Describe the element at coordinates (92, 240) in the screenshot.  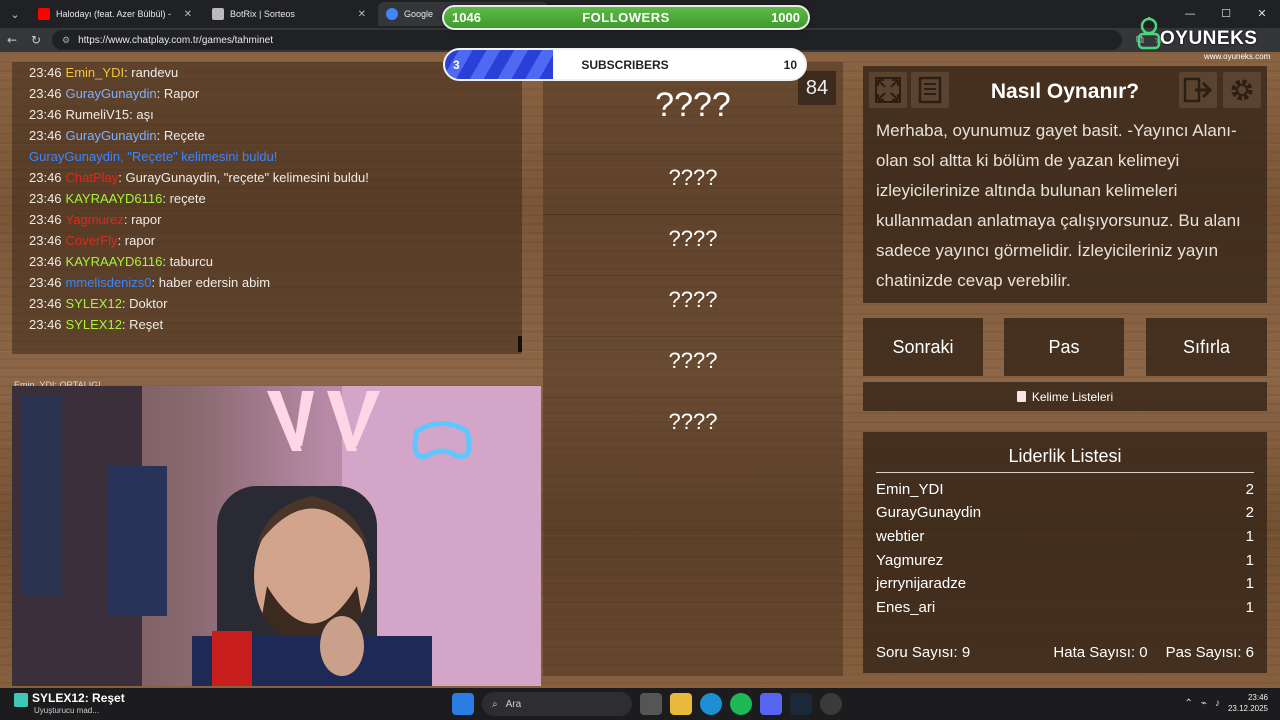
I see `chat-message: 23:46 CoverFly: rapor` at that location.